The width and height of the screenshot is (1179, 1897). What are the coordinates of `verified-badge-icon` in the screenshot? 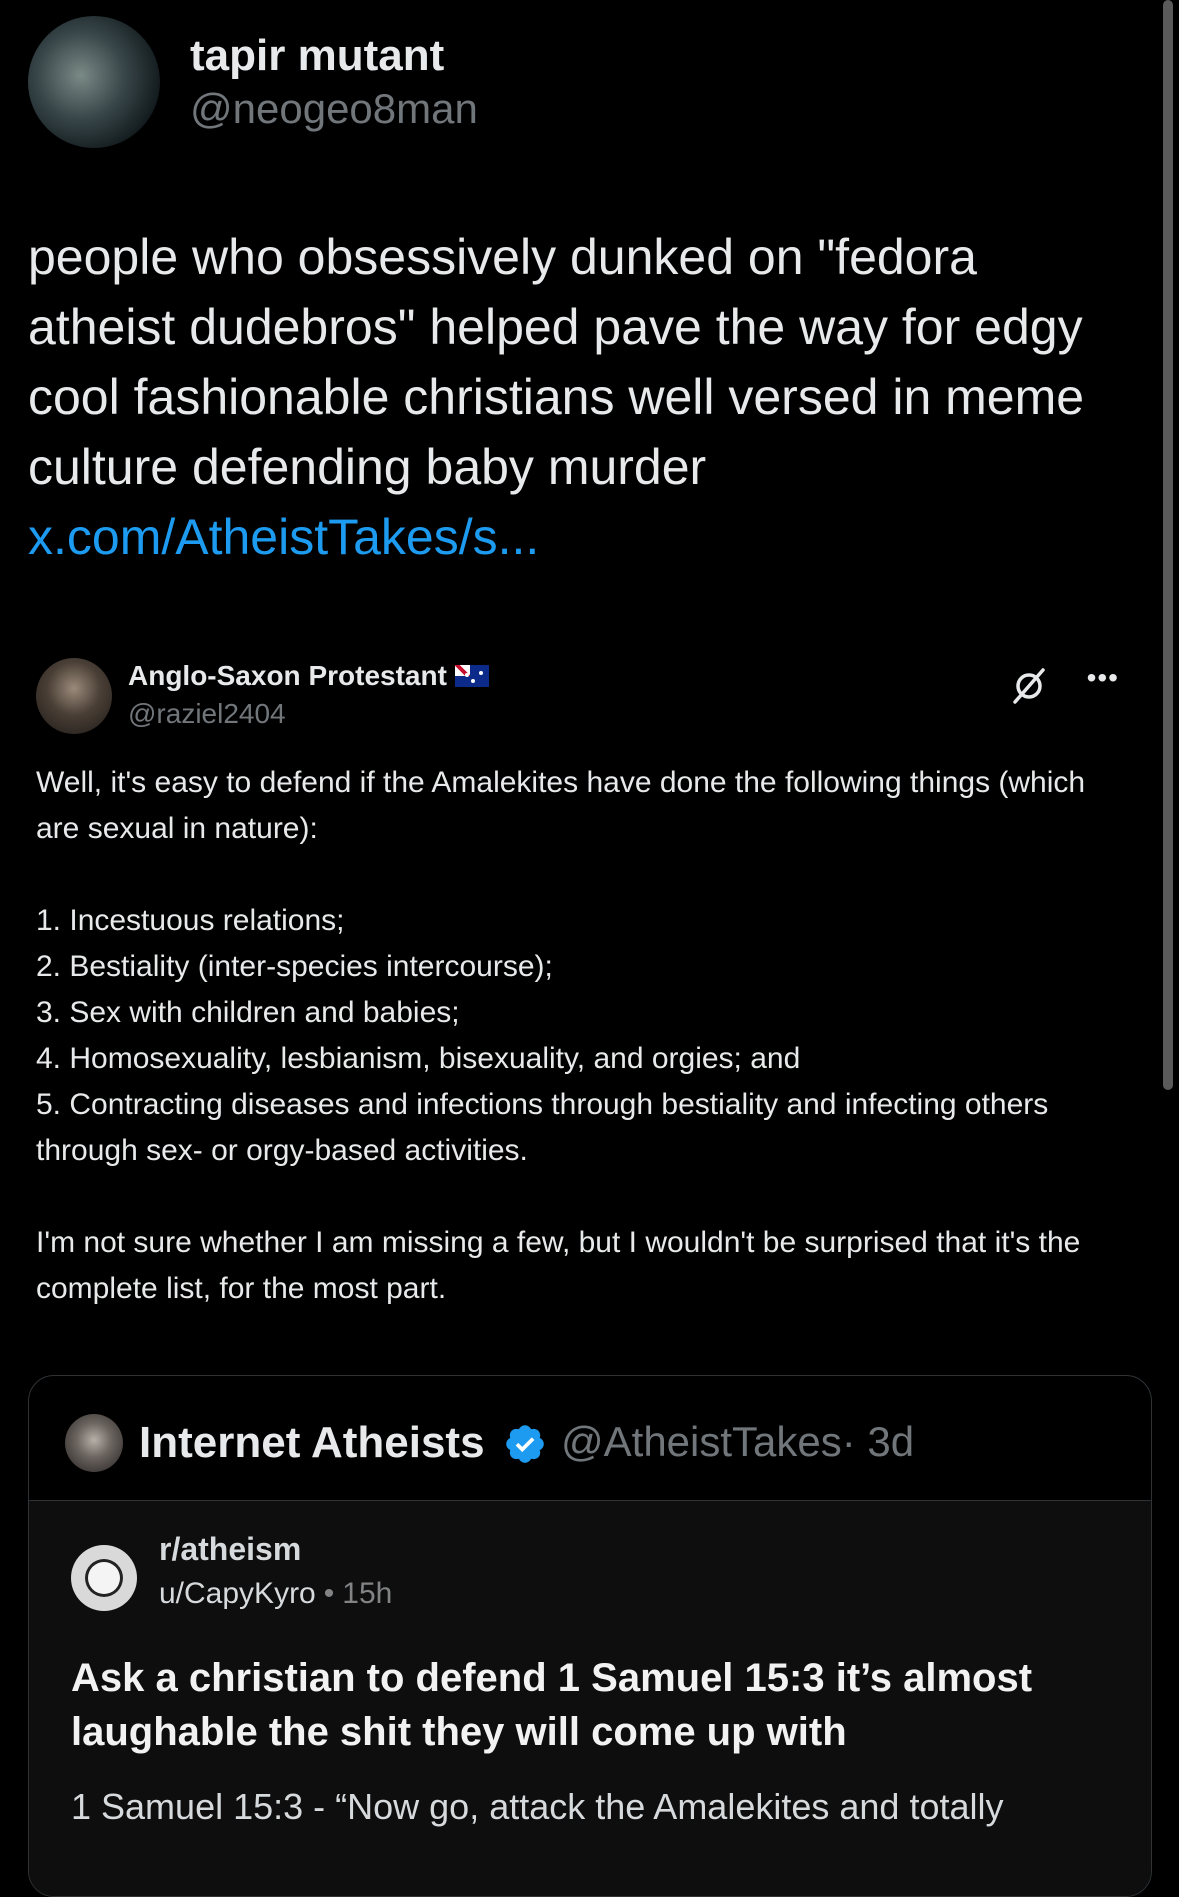 It's located at (525, 1444).